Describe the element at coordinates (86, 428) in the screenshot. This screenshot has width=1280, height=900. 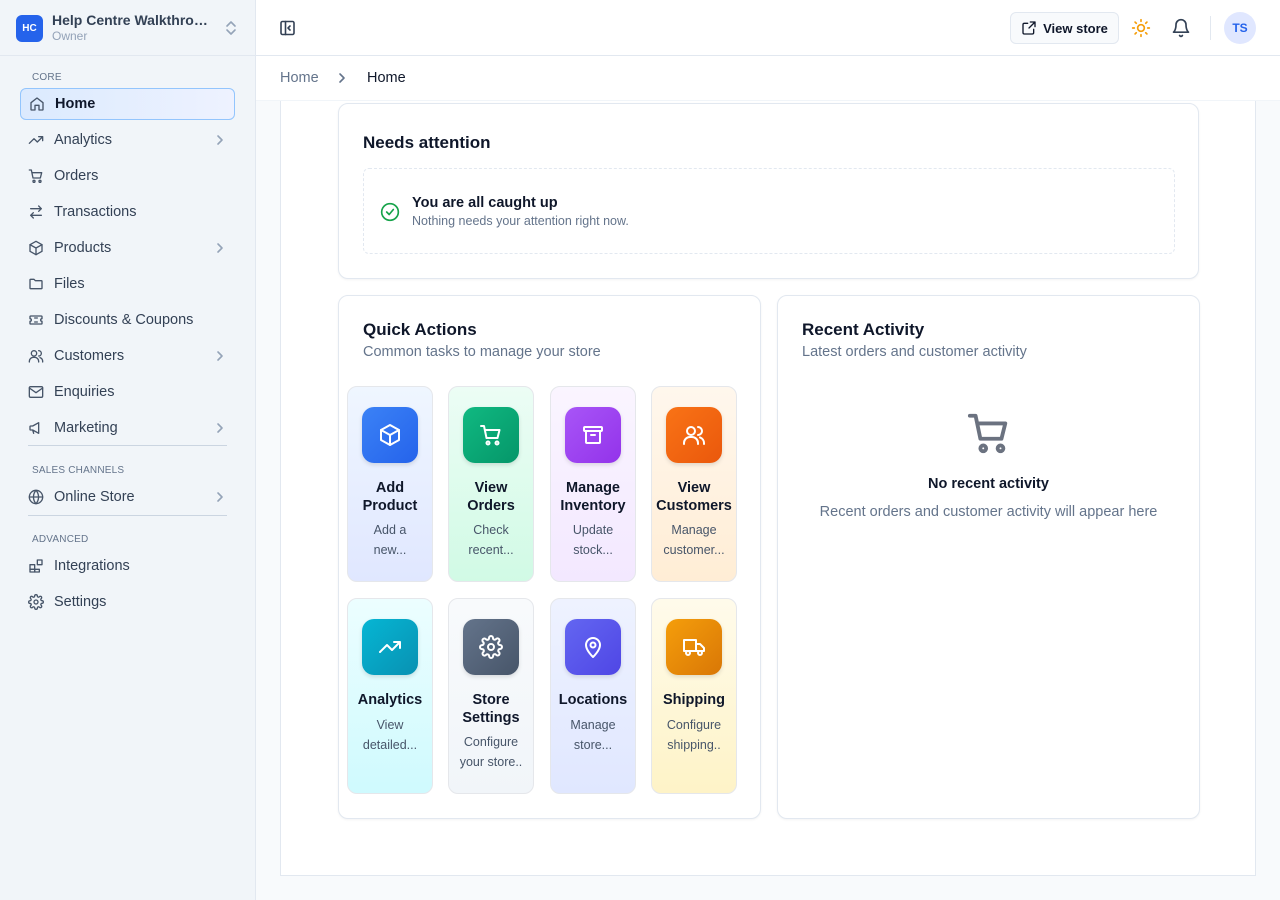
I see `sidebar-item-label: Marketing` at that location.